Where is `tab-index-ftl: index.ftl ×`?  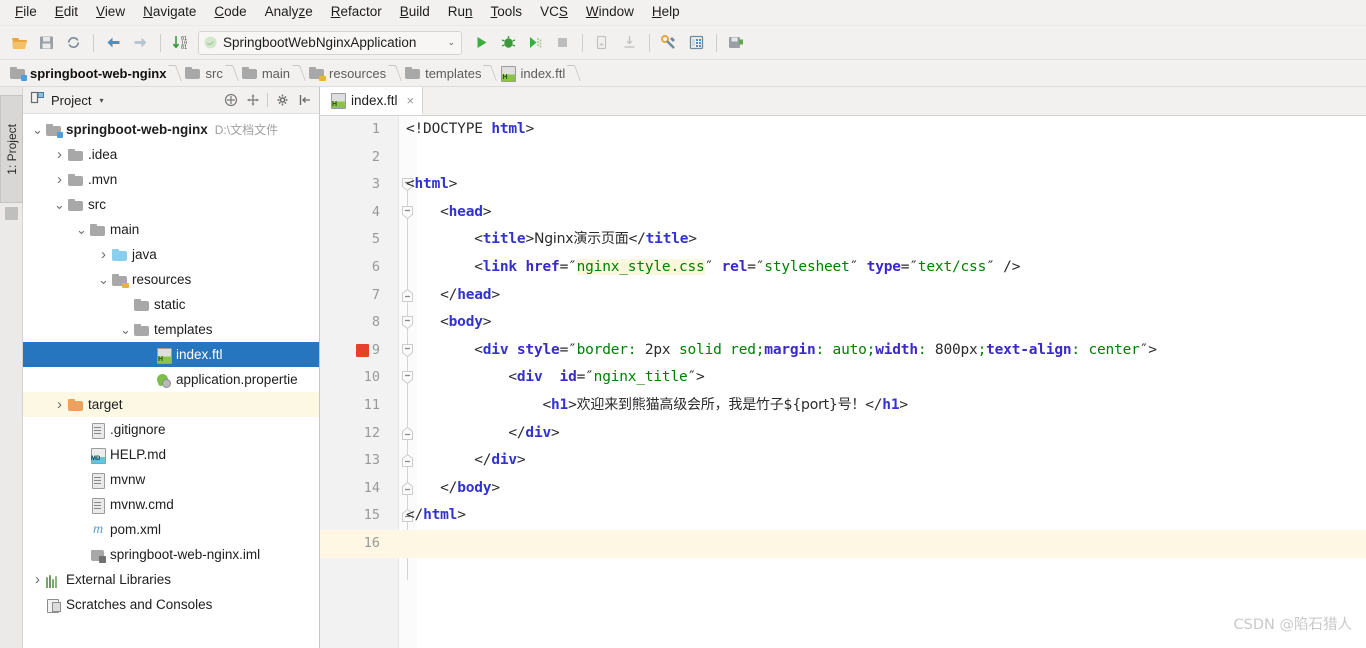
tab-index-ftl: index.ftl × is located at coordinates (372, 101).